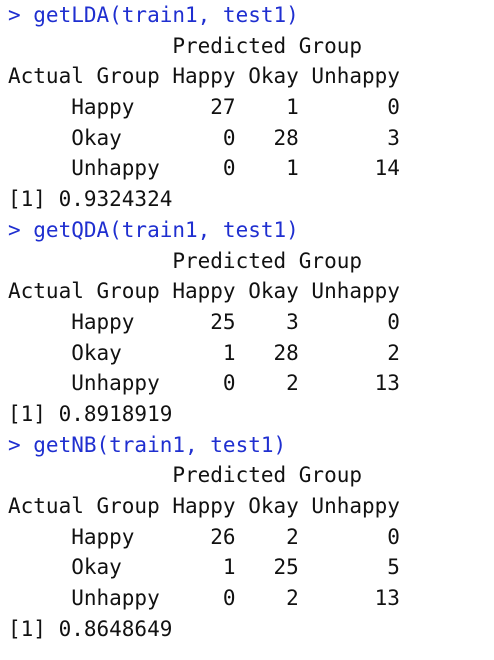  What do you see at coordinates (204, 321) in the screenshot?
I see `console-output-line: Happy 25 3 0` at bounding box center [204, 321].